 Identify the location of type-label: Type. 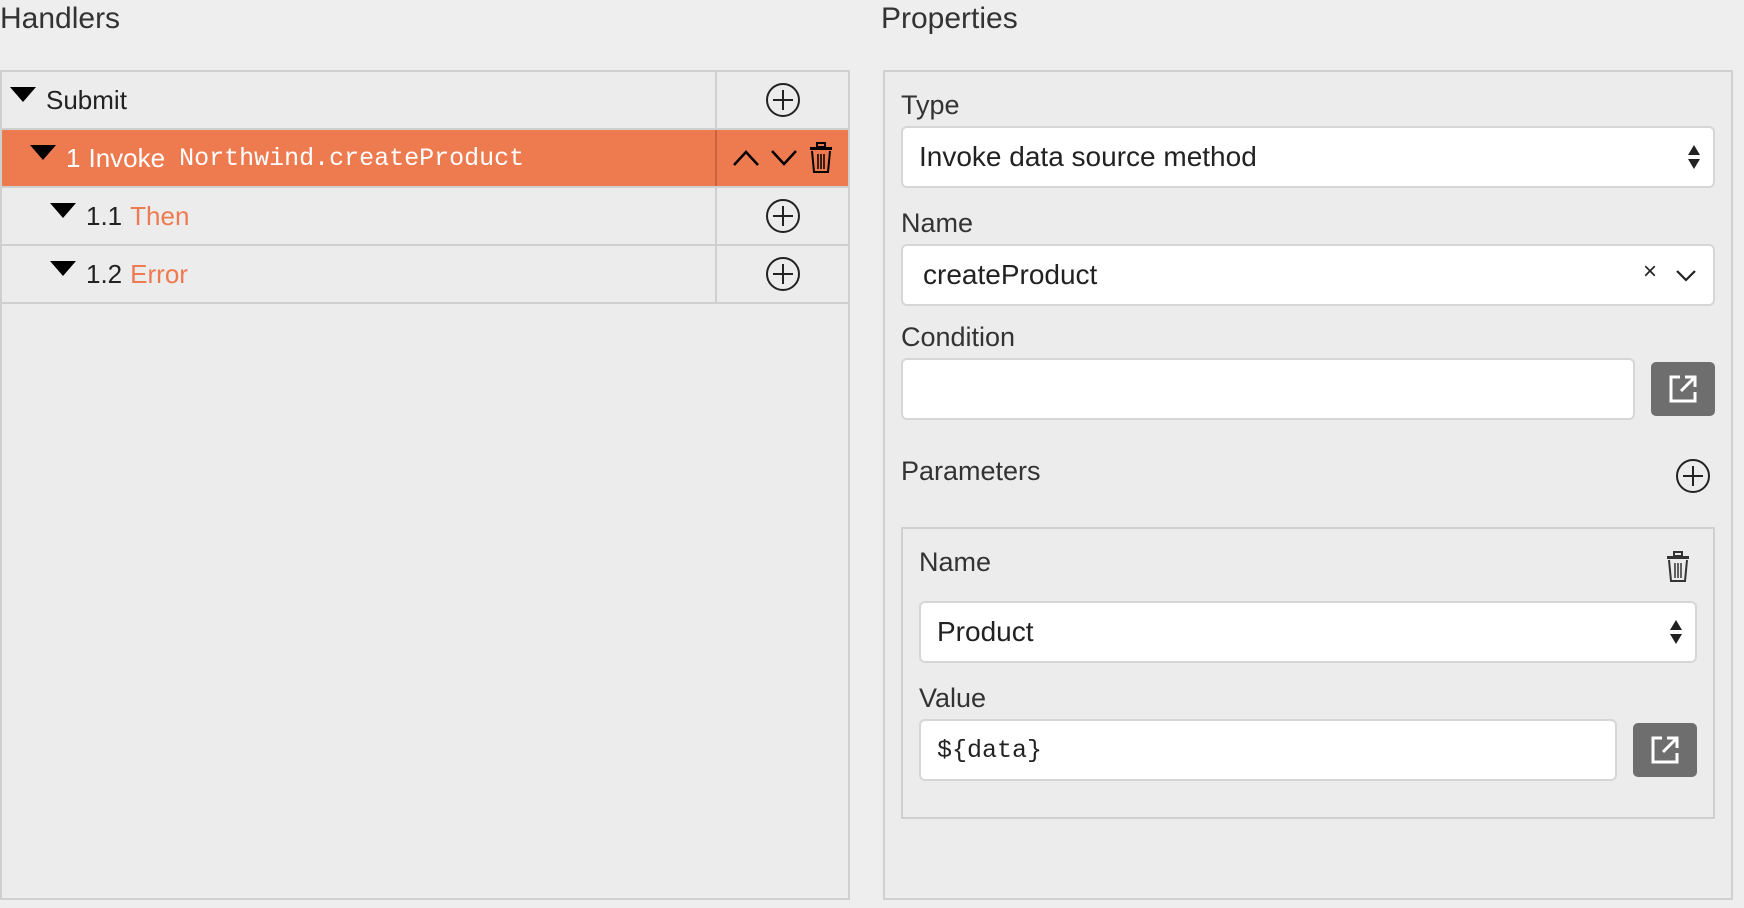
(930, 105).